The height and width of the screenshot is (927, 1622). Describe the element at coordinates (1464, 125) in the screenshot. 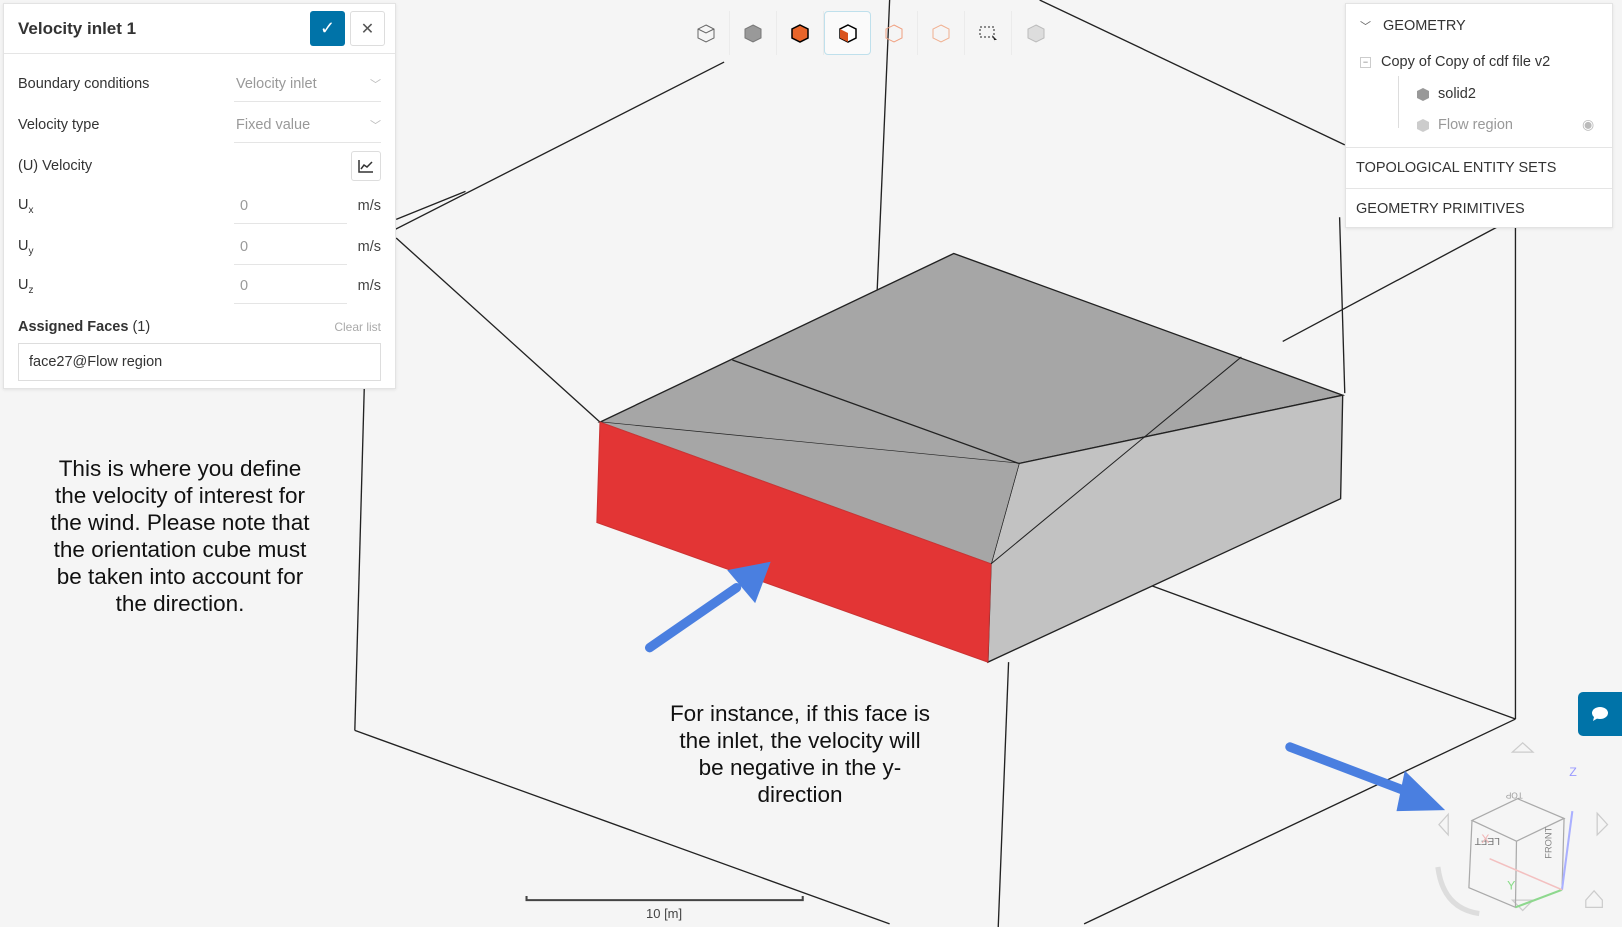

I see `tree-item-flow-region: Flow region` at that location.